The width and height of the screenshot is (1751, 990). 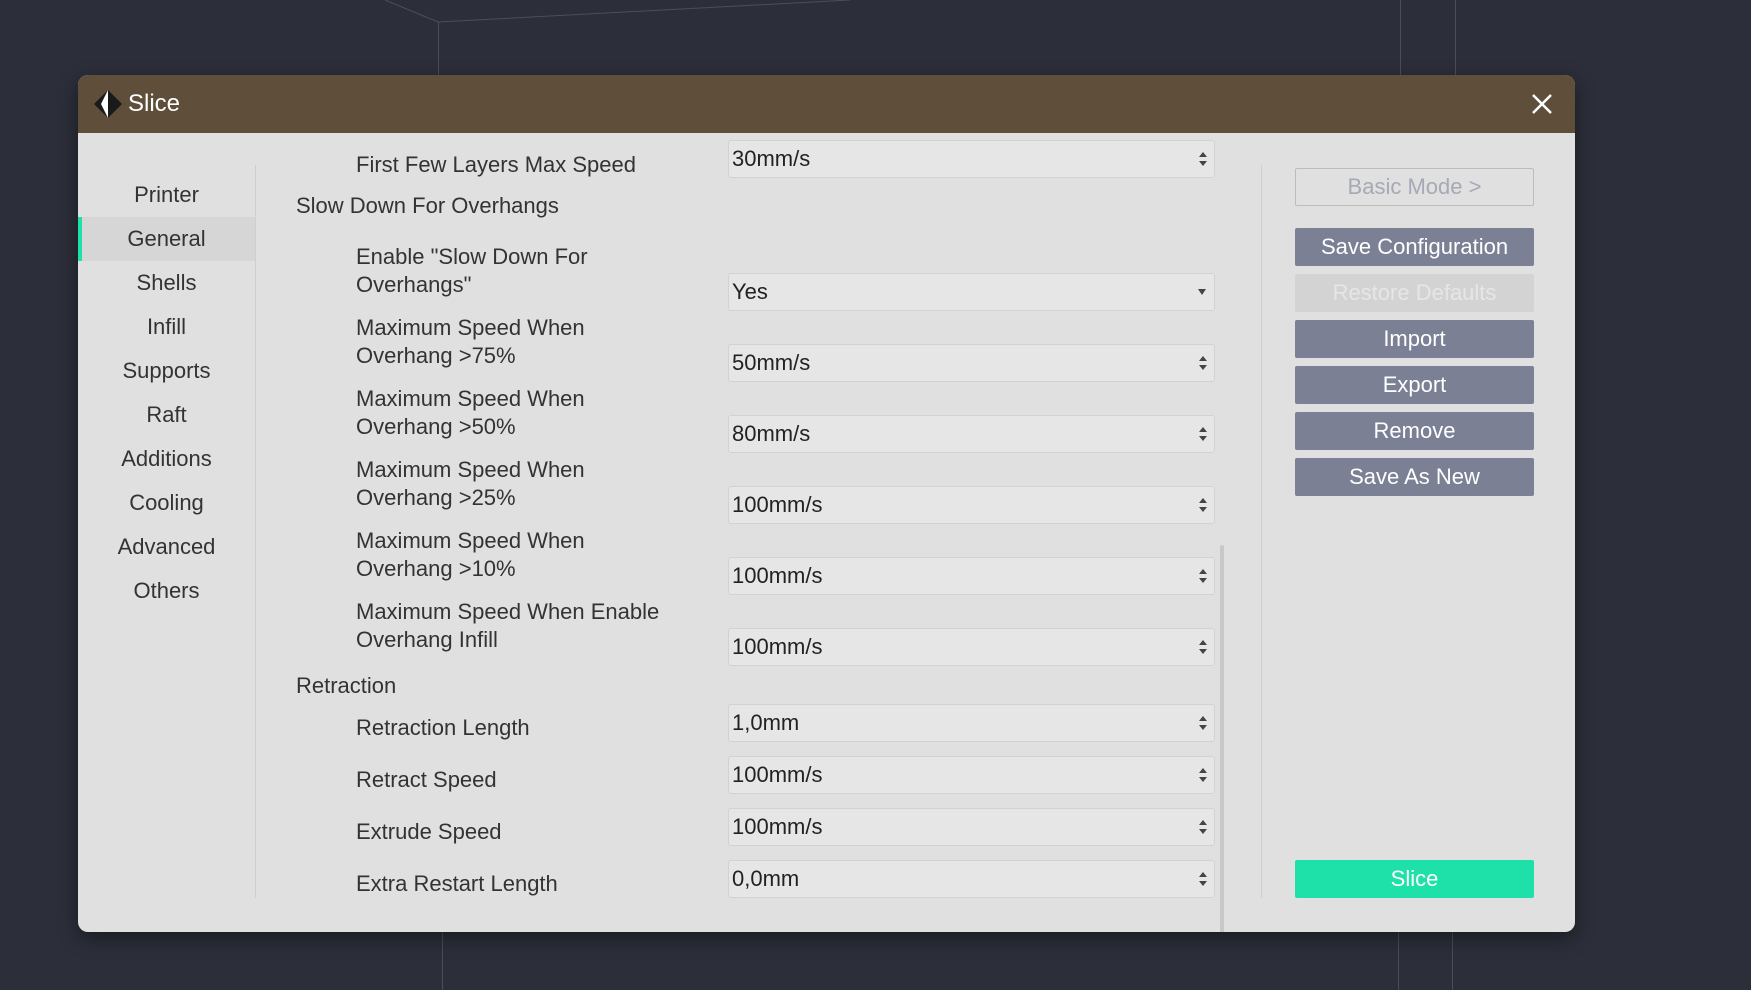 What do you see at coordinates (429, 831) in the screenshot?
I see `setting-label: Extrude Speed` at bounding box center [429, 831].